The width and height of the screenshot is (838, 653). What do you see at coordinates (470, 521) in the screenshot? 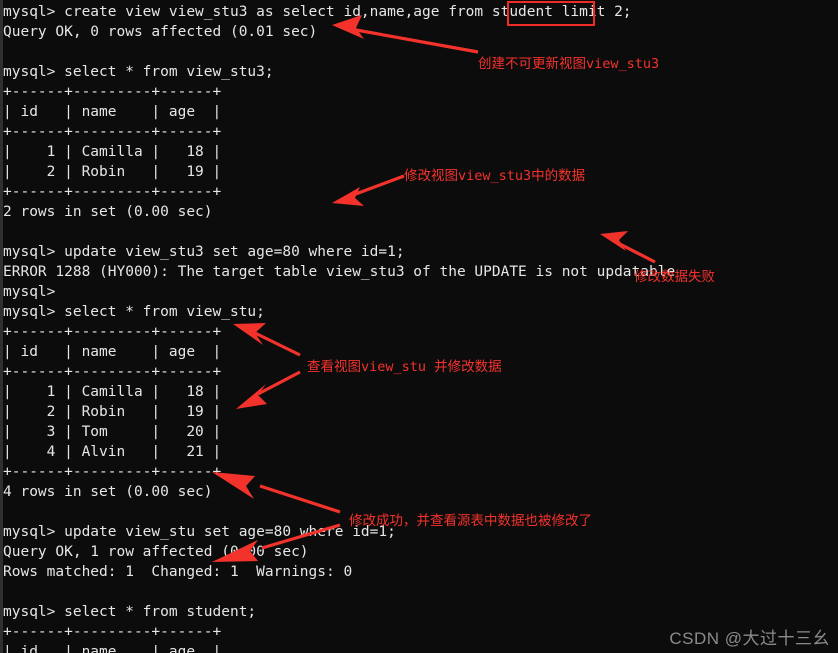
I see `annotation-label: 修改成功，并查看源表中数据也被修改了` at bounding box center [470, 521].